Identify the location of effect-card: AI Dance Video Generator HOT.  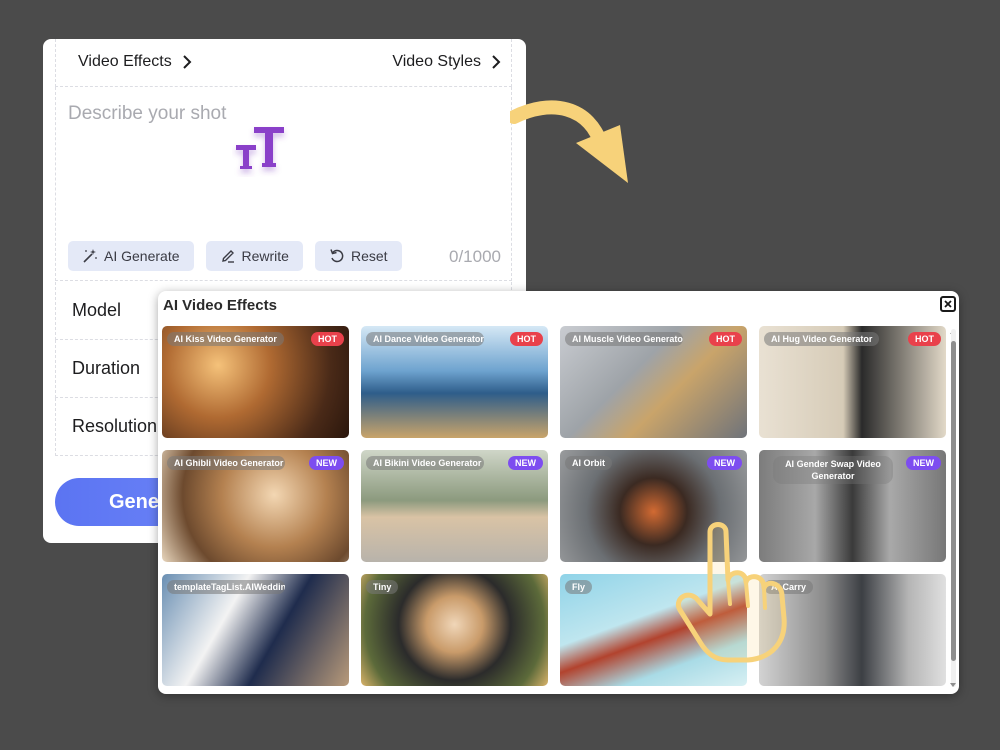
(454, 382).